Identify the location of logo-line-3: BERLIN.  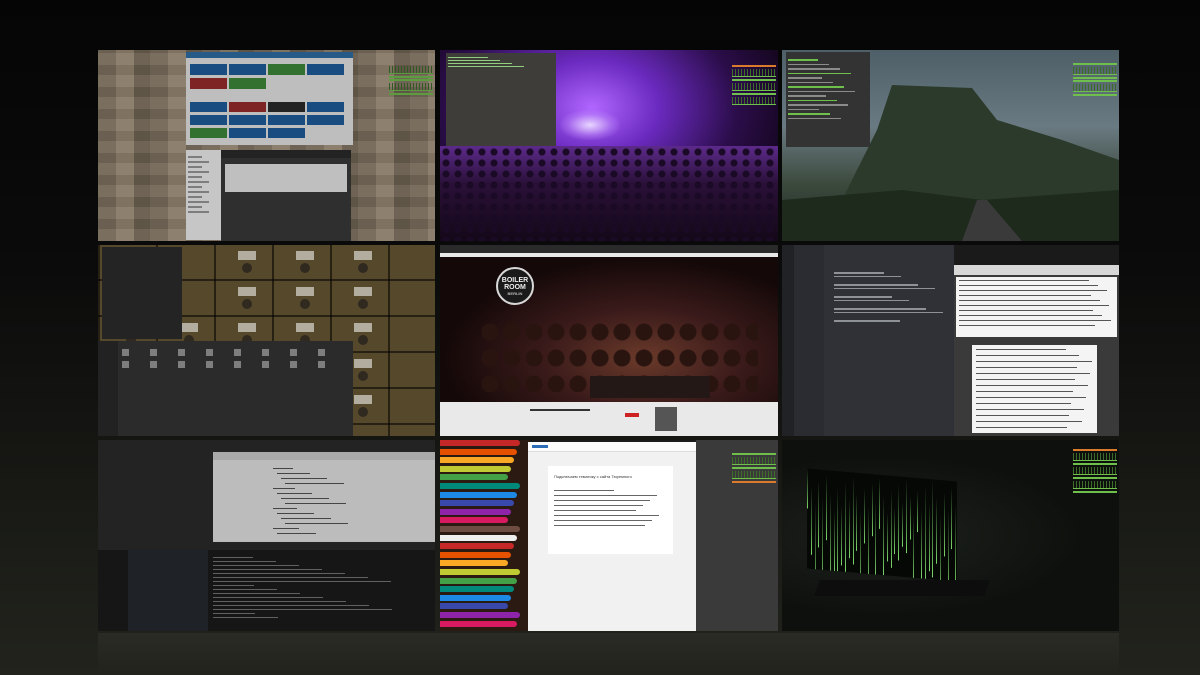
(515, 293).